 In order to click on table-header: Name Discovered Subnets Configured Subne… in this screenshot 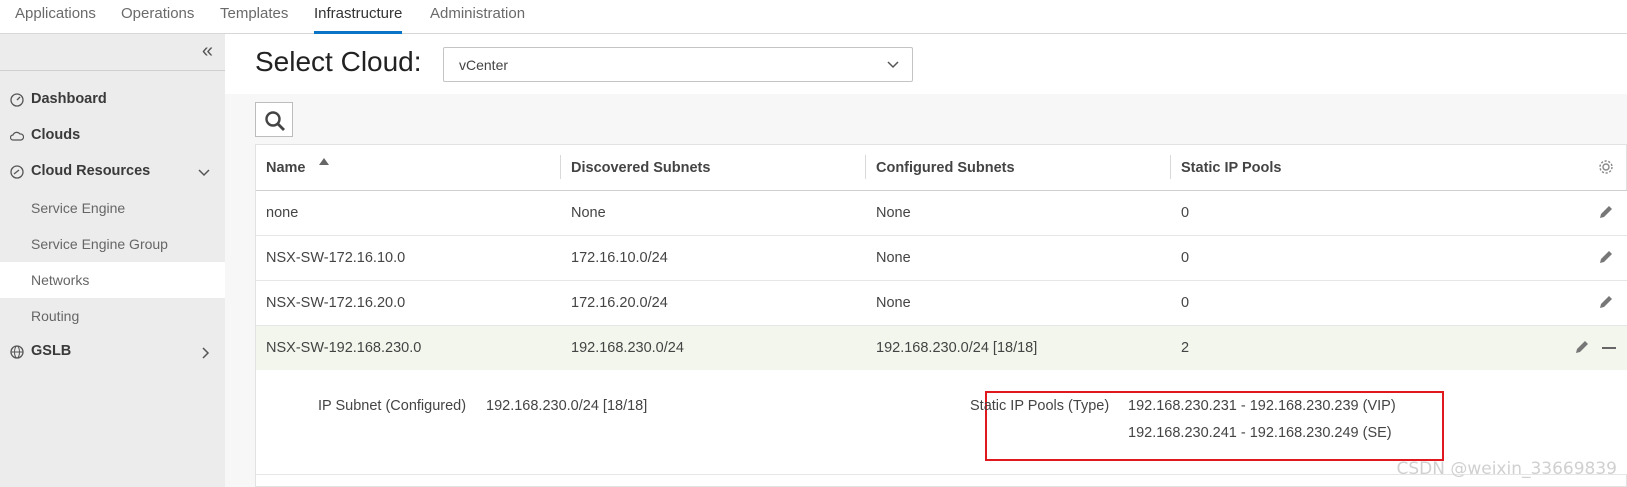, I will do `click(941, 168)`.